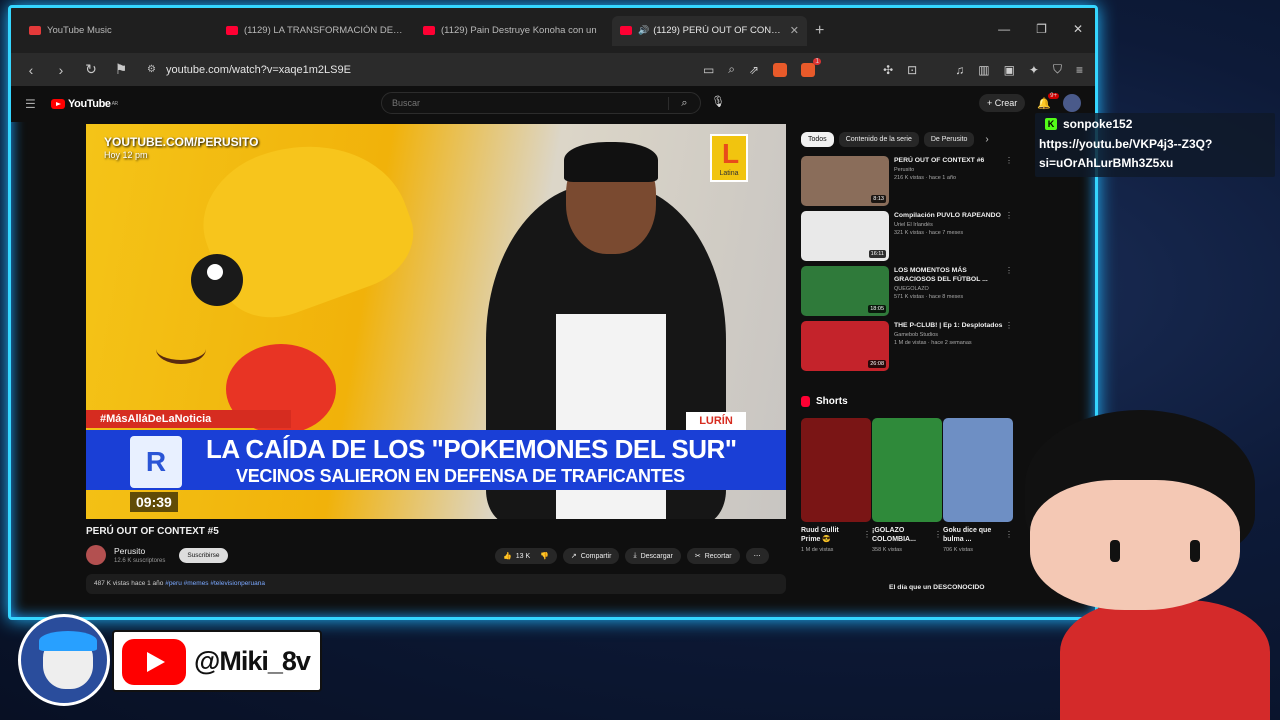 This screenshot has width=1280, height=720. What do you see at coordinates (780, 69) in the screenshot?
I see `brave-shield-icon` at bounding box center [780, 69].